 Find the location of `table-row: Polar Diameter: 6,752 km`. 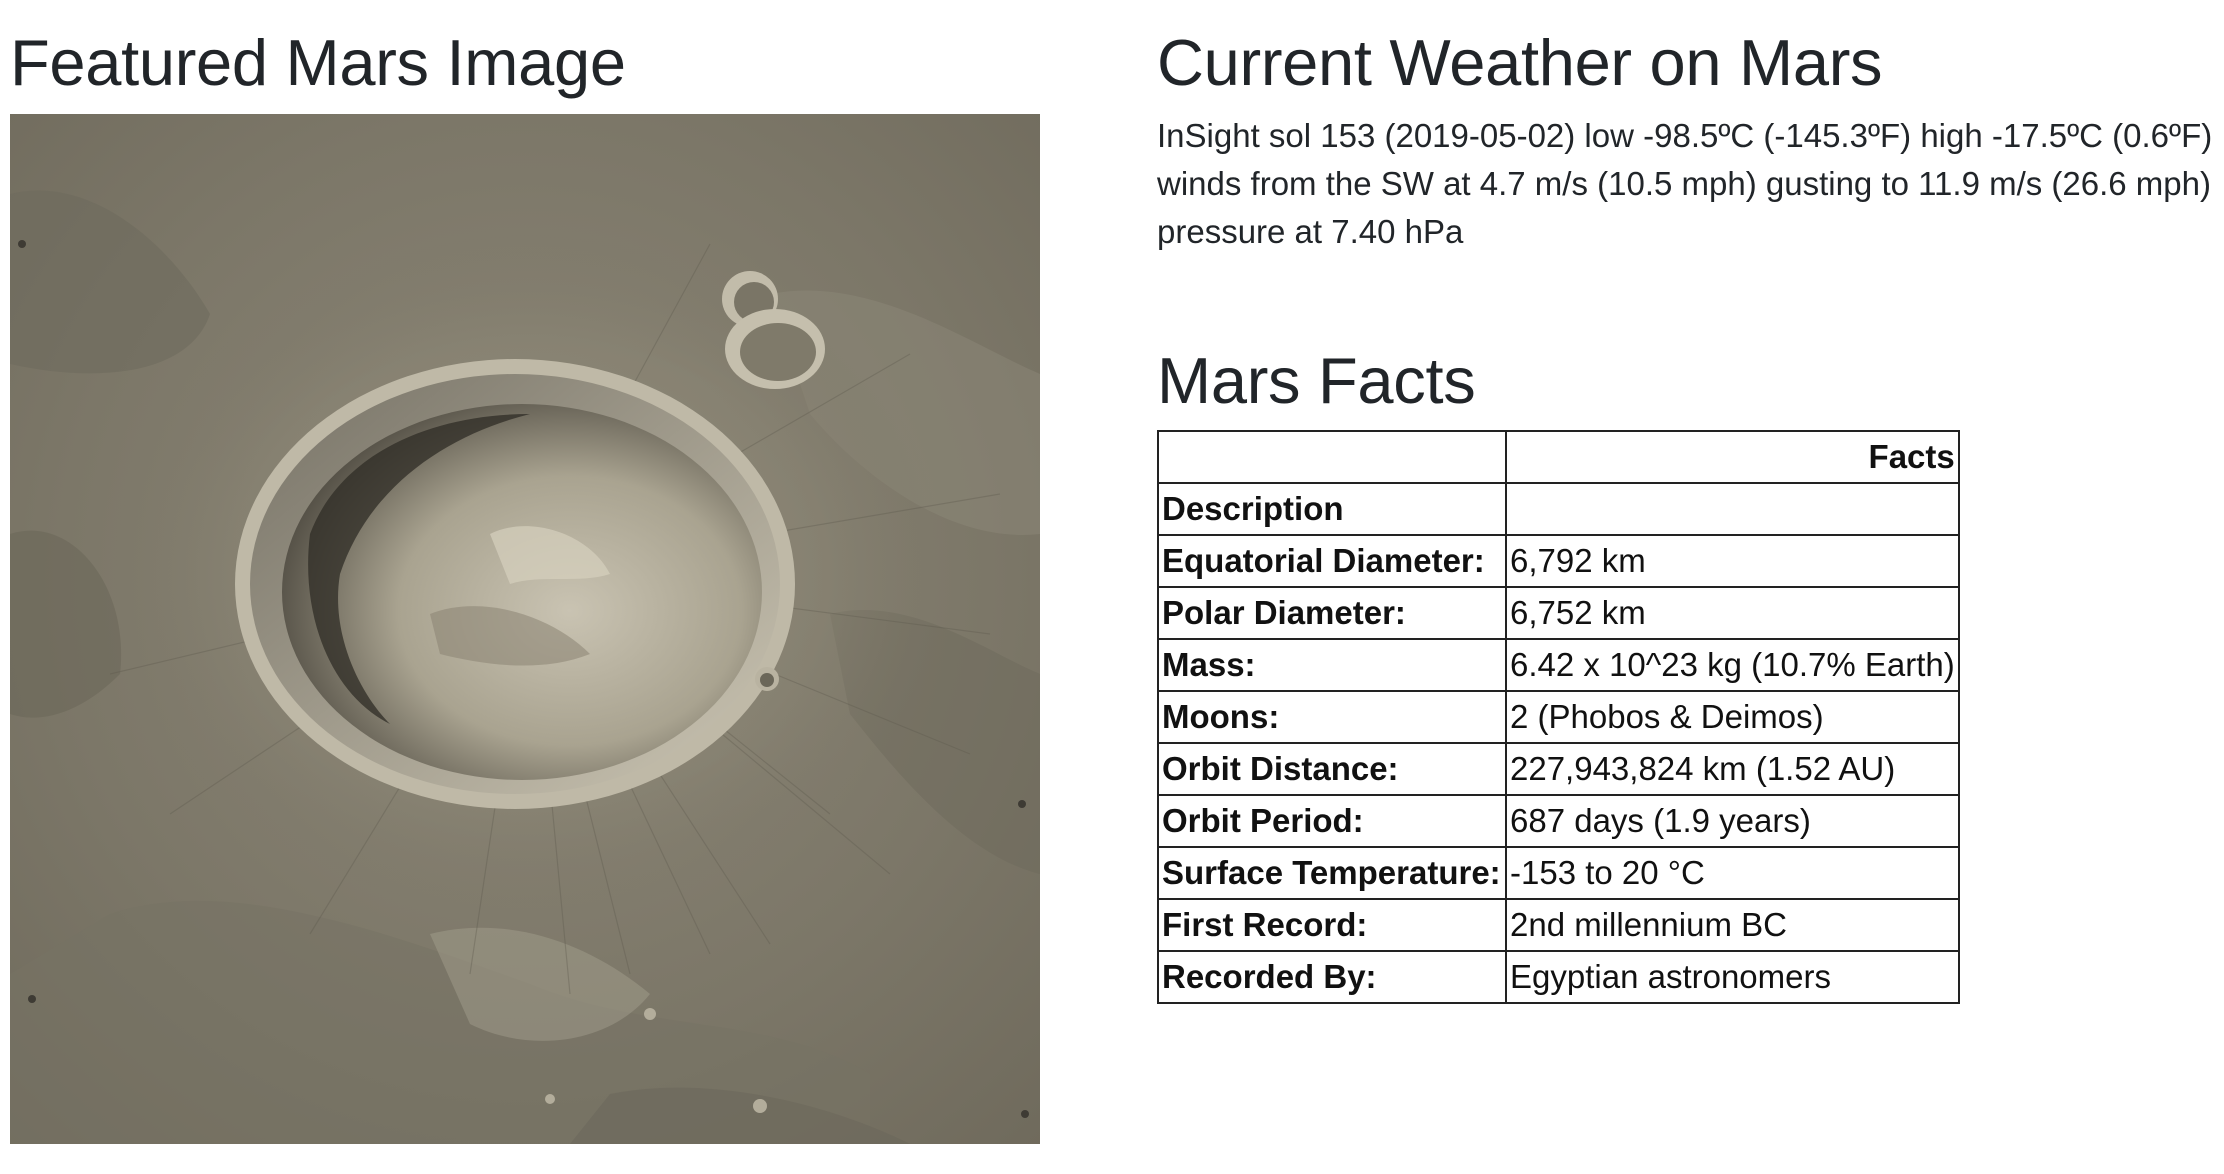

table-row: Polar Diameter: 6,752 km is located at coordinates (1558, 613).